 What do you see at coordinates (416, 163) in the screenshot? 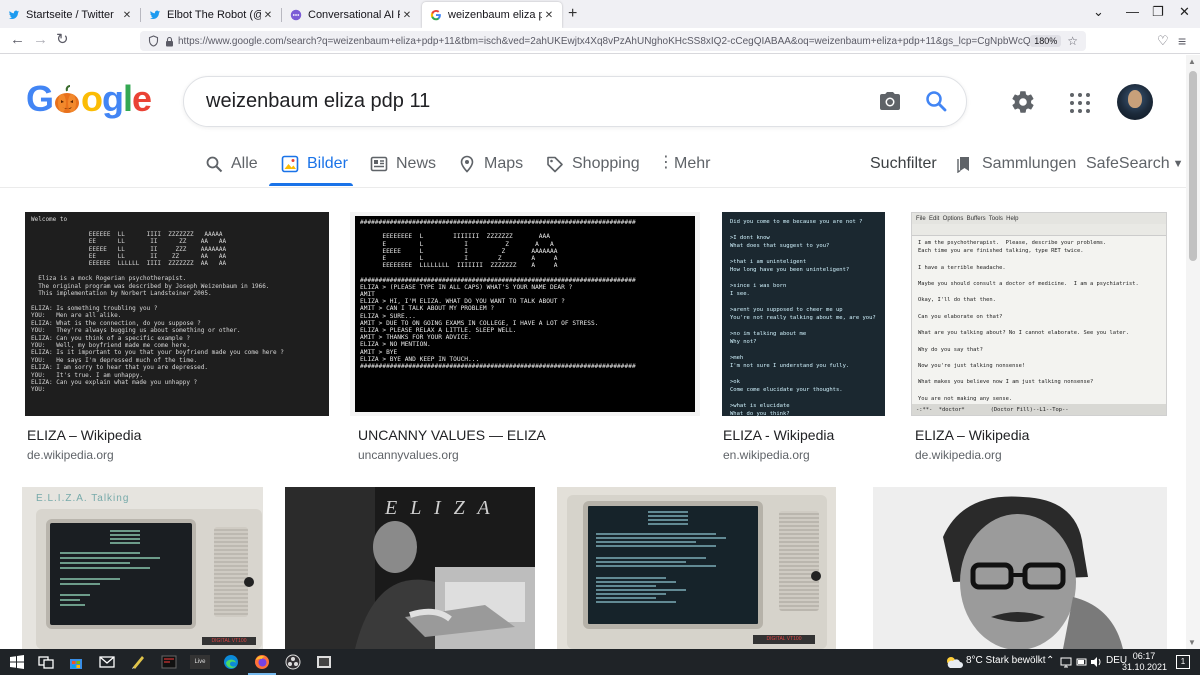
I see `tab-label: News` at bounding box center [416, 163].